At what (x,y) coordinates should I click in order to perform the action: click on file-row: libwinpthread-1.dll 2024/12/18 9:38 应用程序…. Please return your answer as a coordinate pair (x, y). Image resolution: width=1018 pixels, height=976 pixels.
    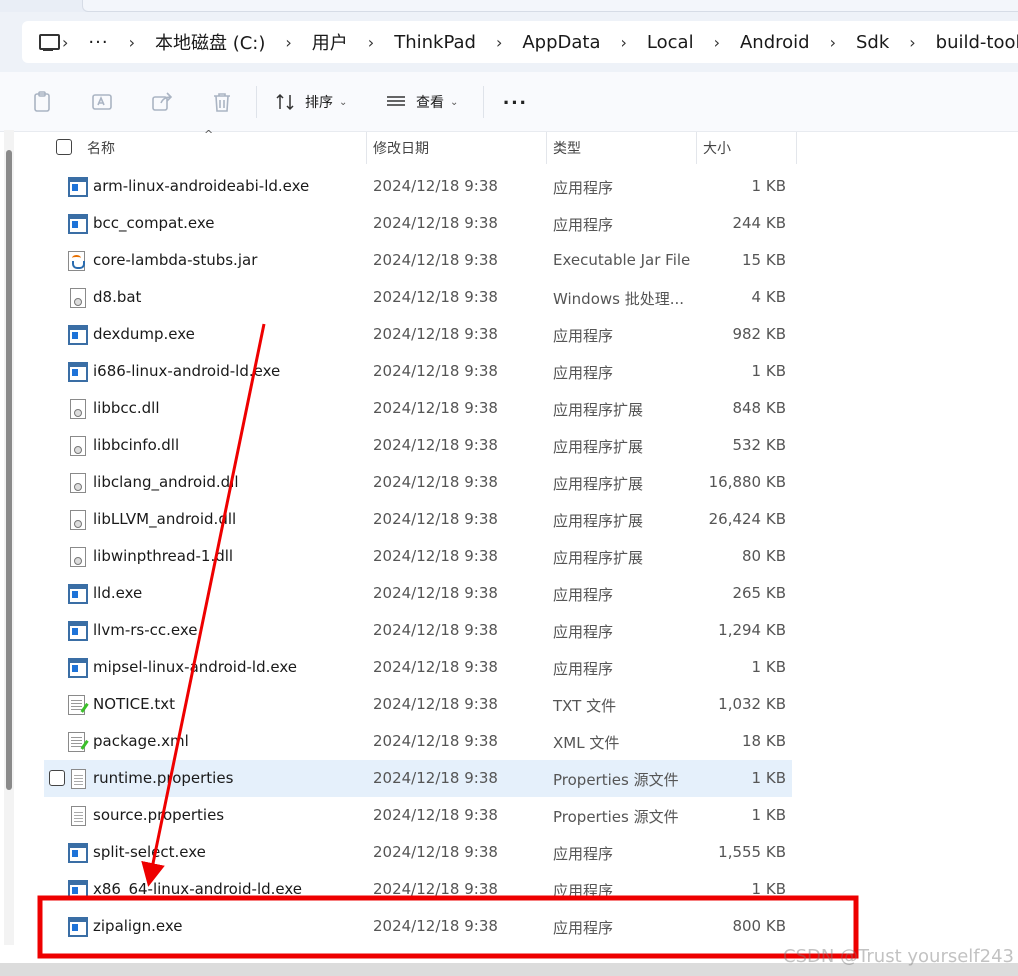
    Looking at the image, I should click on (418, 556).